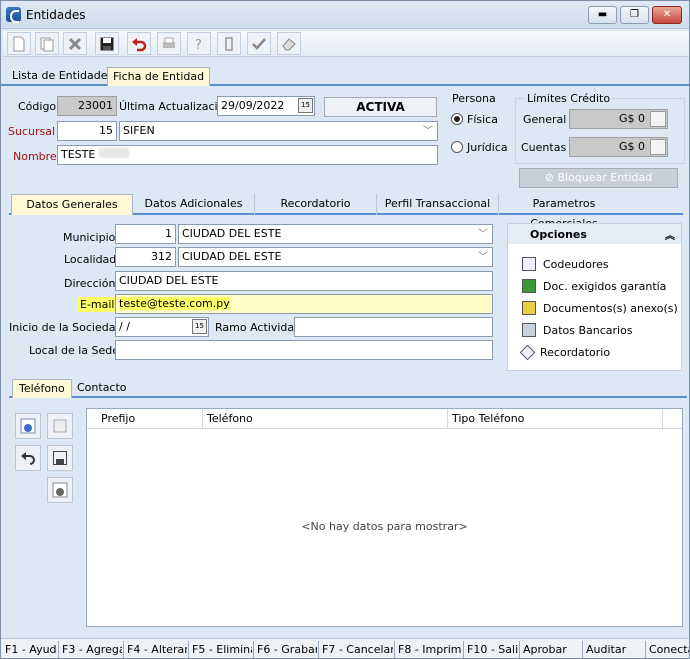  I want to click on radio-juridica, so click(457, 147).